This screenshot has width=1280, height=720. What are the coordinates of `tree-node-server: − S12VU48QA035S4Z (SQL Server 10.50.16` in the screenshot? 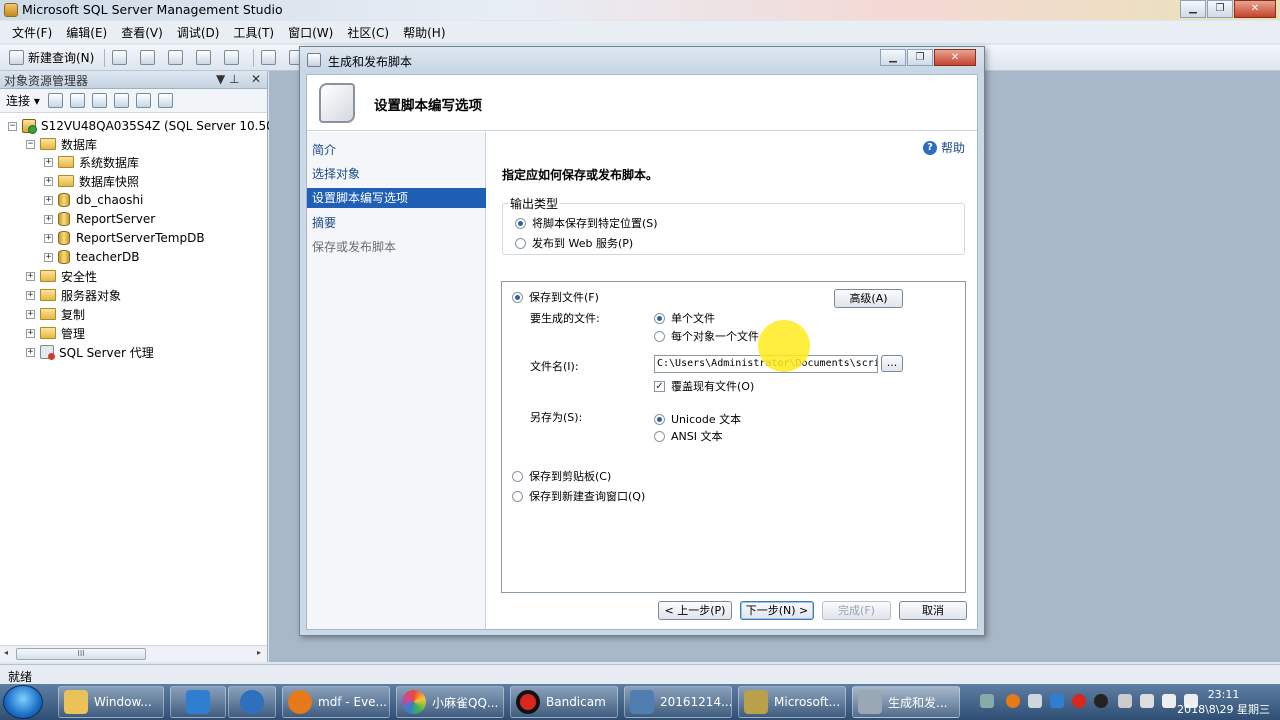 It's located at (150, 126).